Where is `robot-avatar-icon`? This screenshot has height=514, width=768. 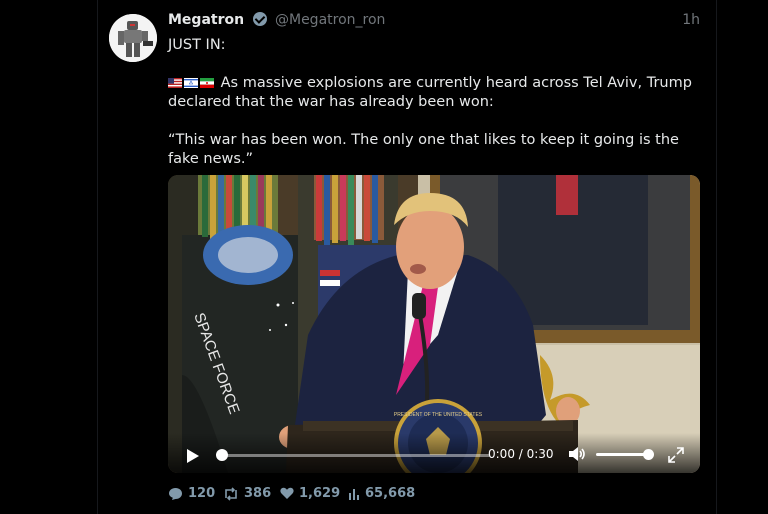
robot-avatar-icon is located at coordinates (133, 38).